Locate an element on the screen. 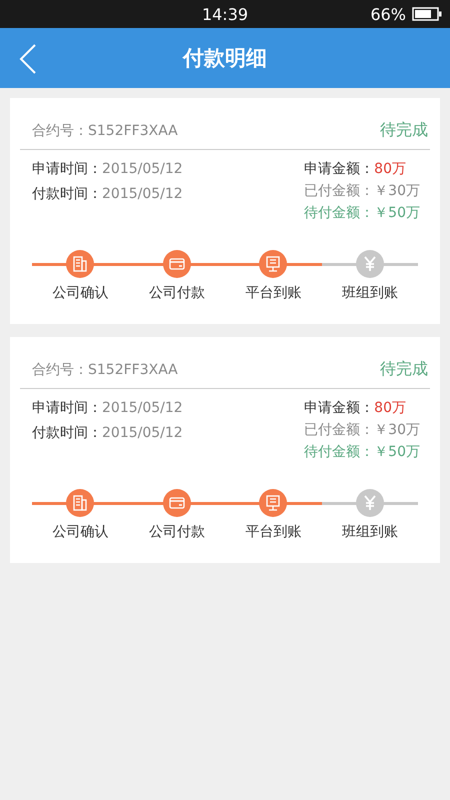 The width and height of the screenshot is (450, 800). clock: 14:39 is located at coordinates (225, 14).